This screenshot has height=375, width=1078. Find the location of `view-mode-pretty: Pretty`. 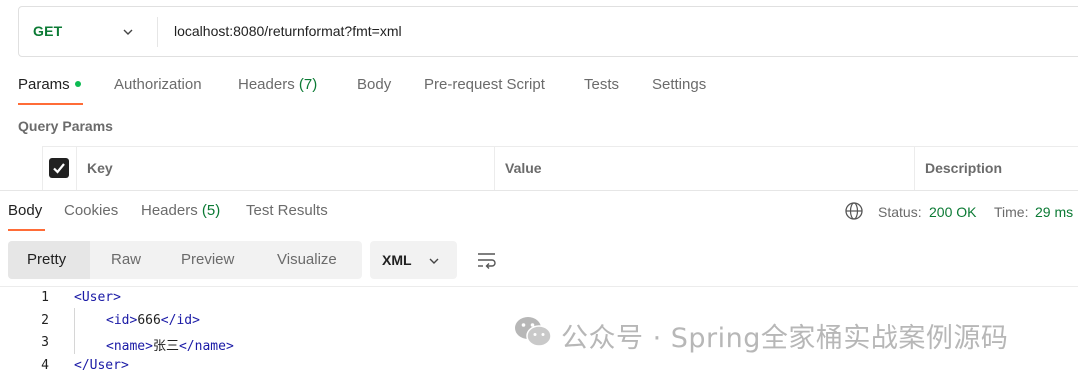

view-mode-pretty: Pretty is located at coordinates (49, 260).